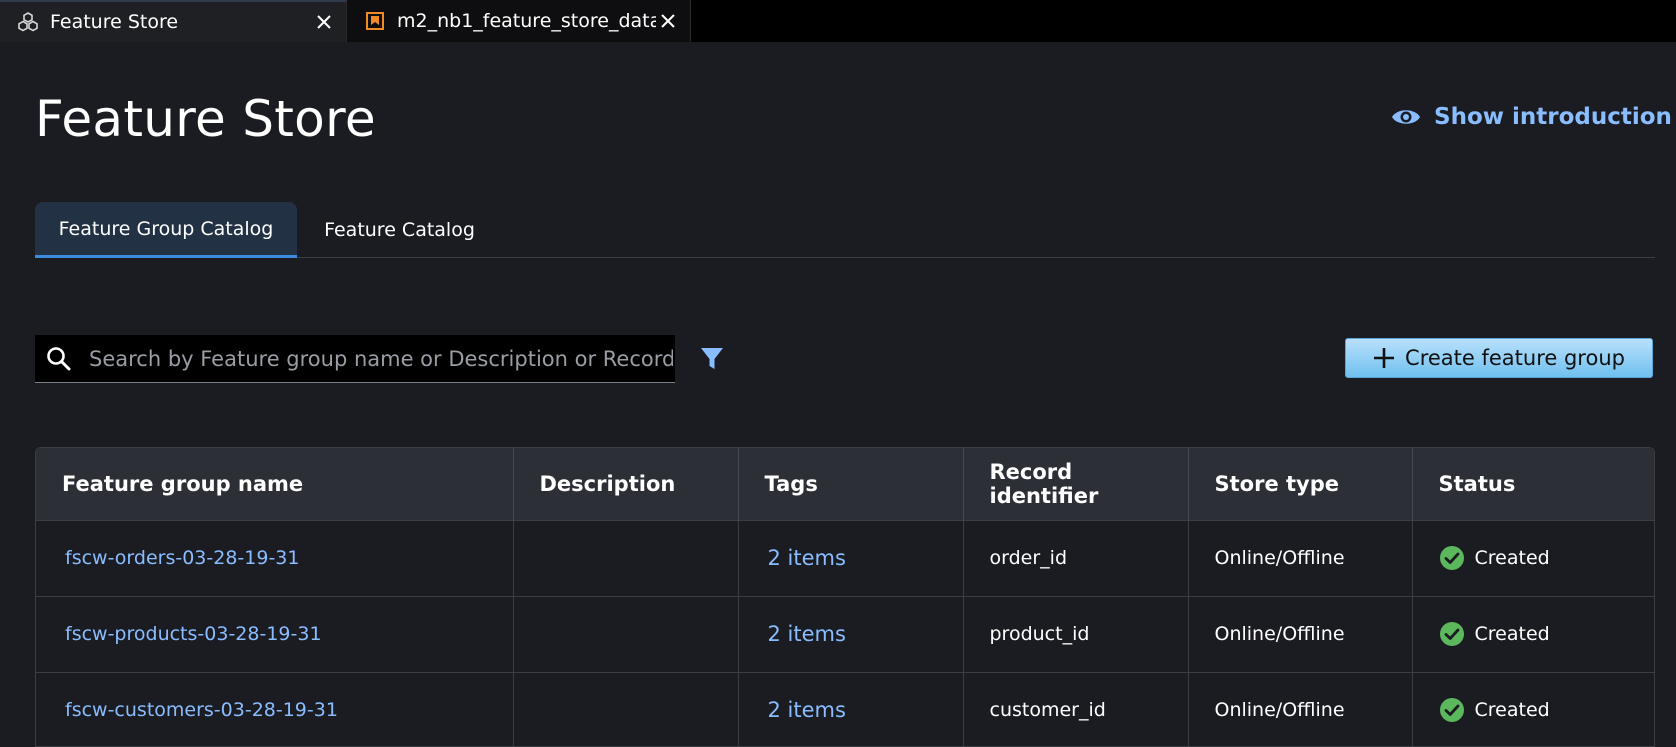 Image resolution: width=1676 pixels, height=747 pixels. I want to click on feature-group-link: fscw-customers-03-28-19-31, so click(200, 710).